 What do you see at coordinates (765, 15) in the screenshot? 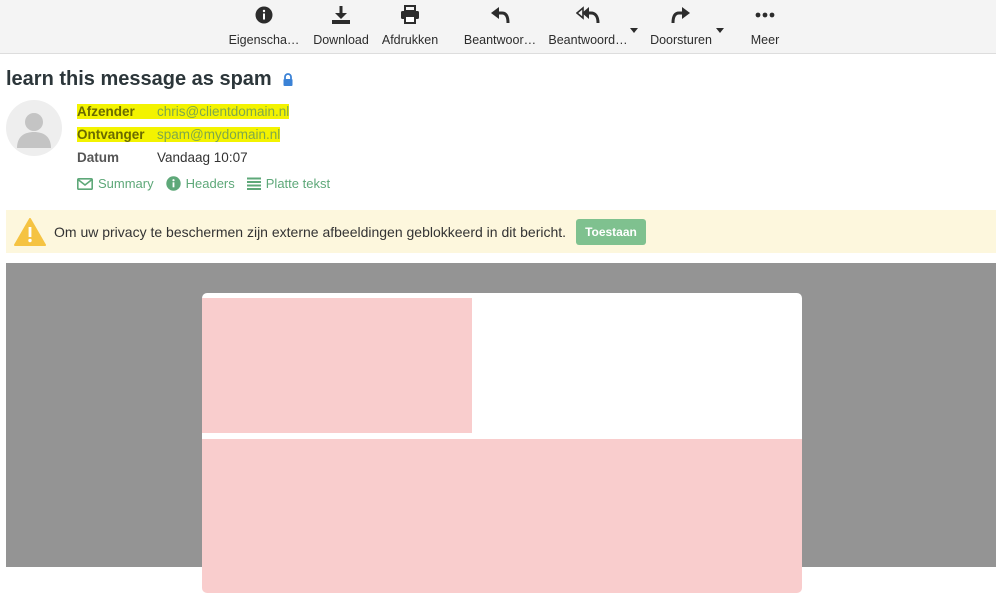
I see `ellipsis-icon` at bounding box center [765, 15].